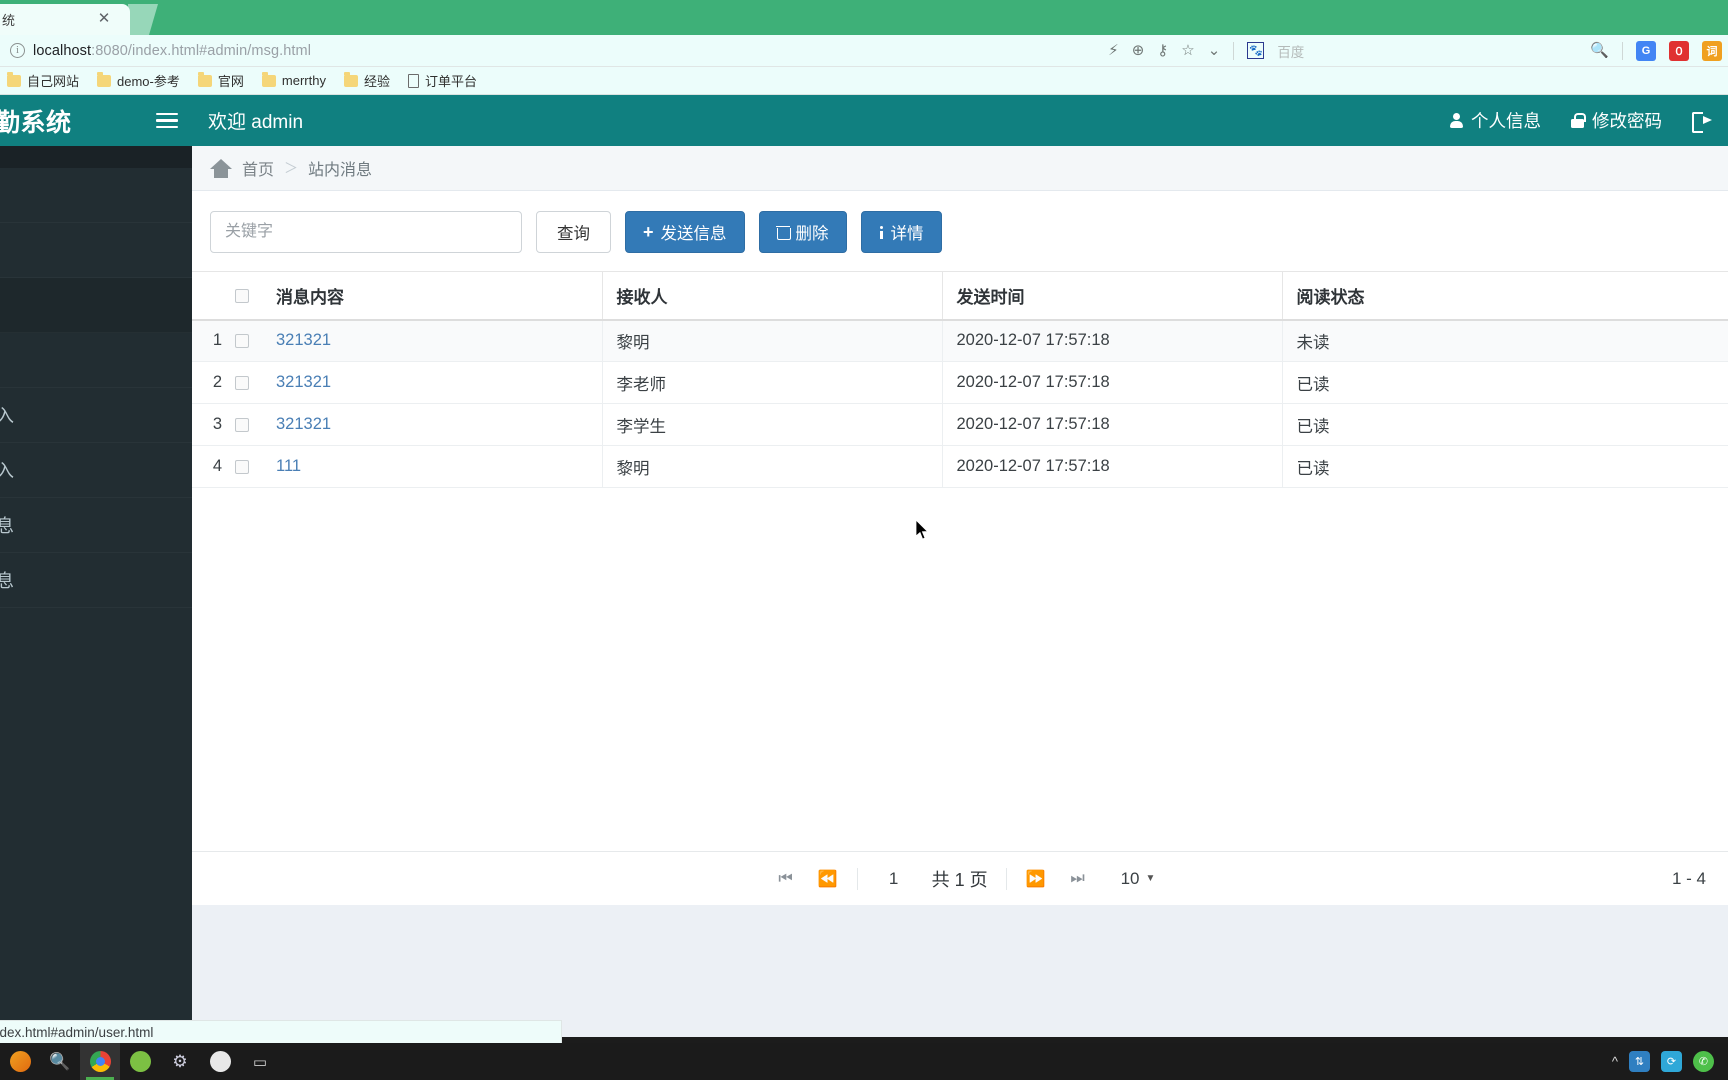  Describe the element at coordinates (60, 1061) in the screenshot. I see `taskbar-item-search: 🔍` at that location.